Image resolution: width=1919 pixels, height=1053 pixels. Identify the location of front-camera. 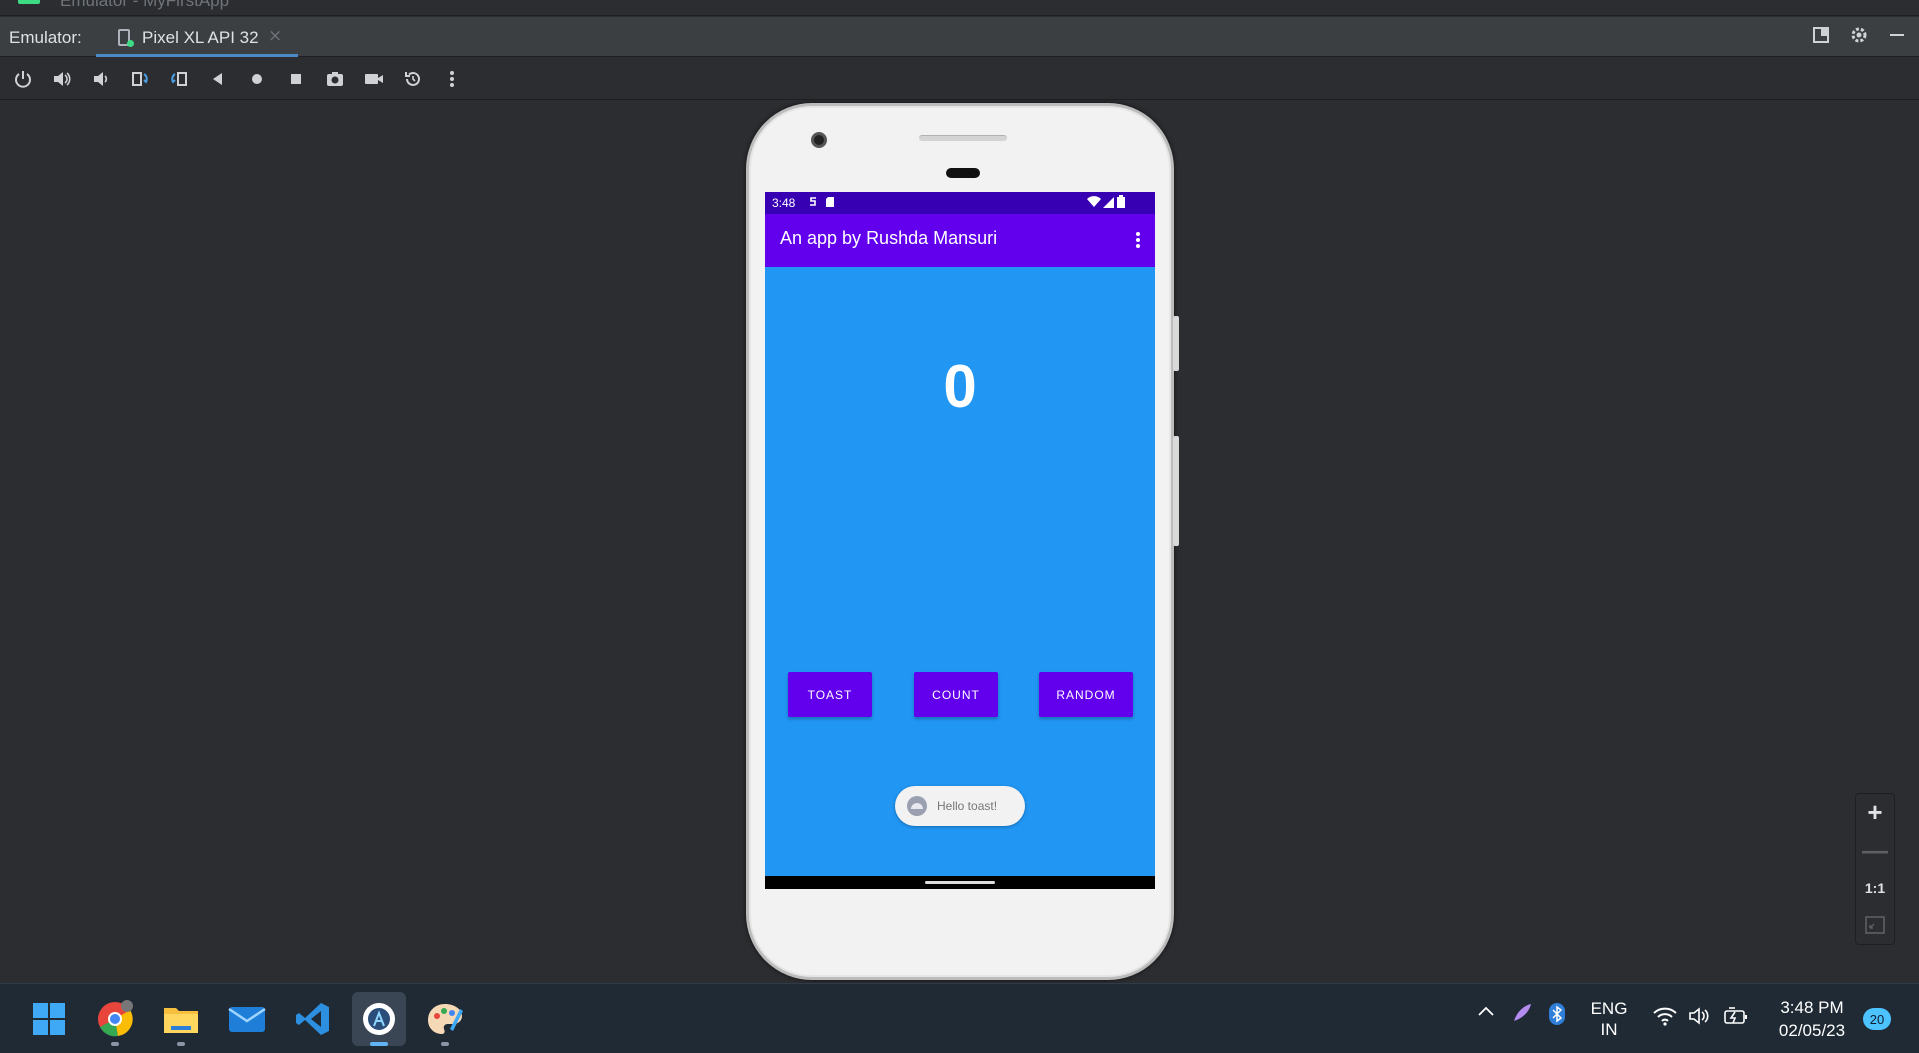
(819, 140).